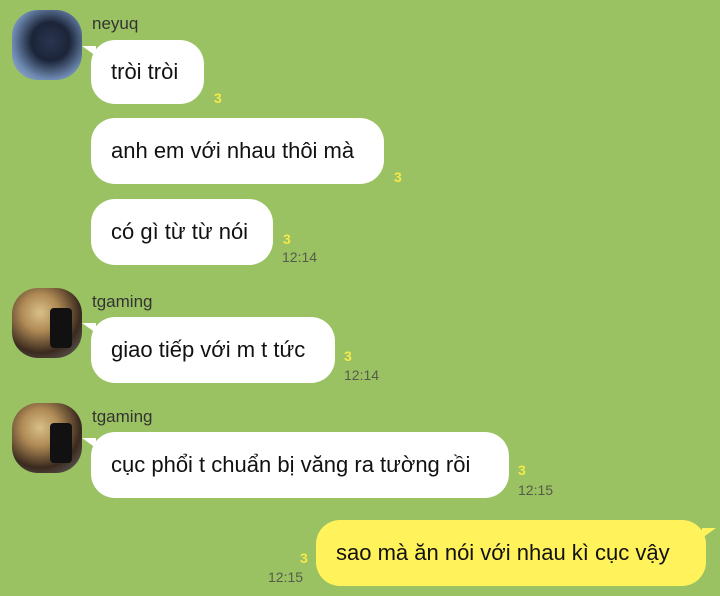 The image size is (720, 596). Describe the element at coordinates (47, 45) in the screenshot. I see `avatar-neyuq` at that location.